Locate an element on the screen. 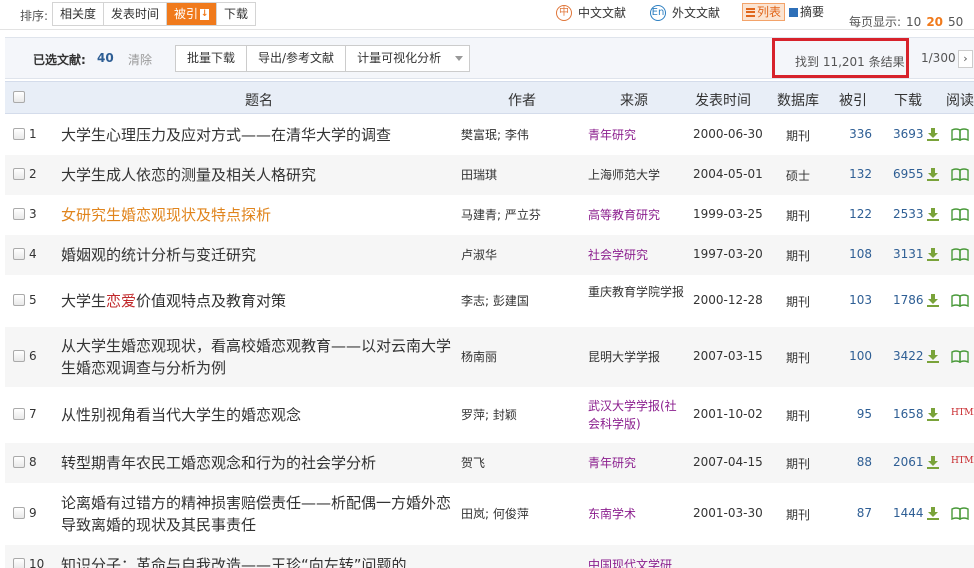 This screenshot has width=974, height=568. article-title-link: 婚姻观的统计分析与变迁研究 is located at coordinates (261, 255).